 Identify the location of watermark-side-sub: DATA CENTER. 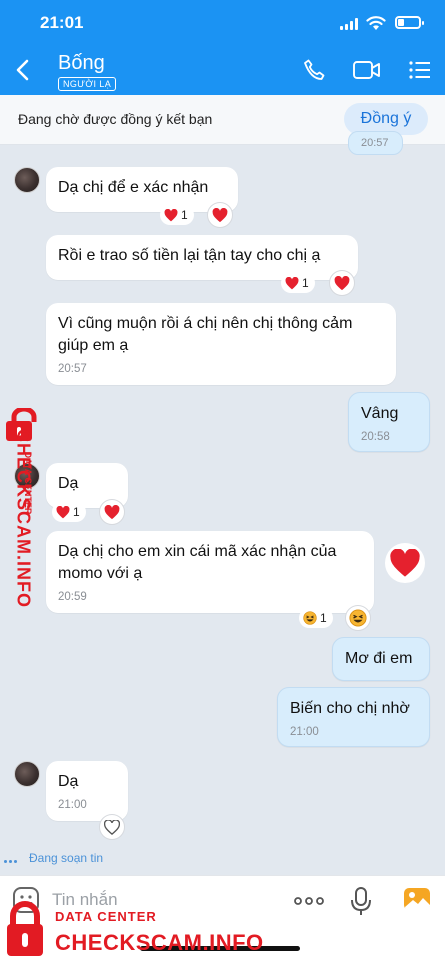
(28, 483).